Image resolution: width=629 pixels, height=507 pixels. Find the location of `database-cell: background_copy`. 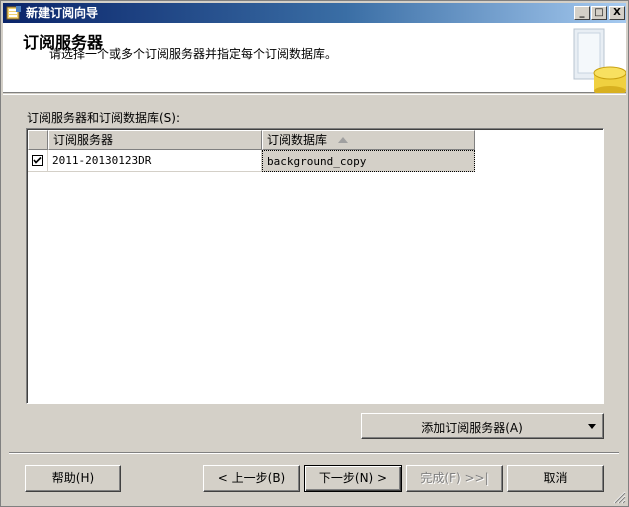

database-cell: background_copy is located at coordinates (368, 161).